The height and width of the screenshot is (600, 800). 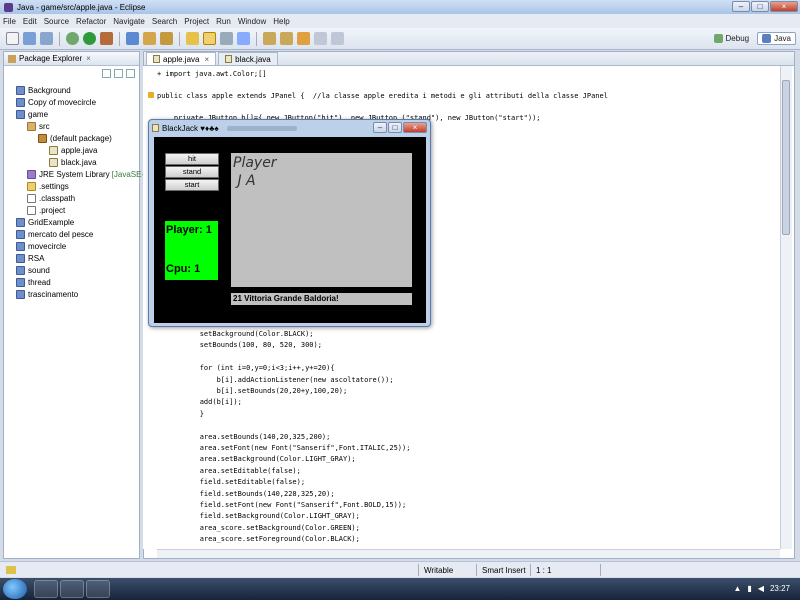 What do you see at coordinates (79, 162) in the screenshot?
I see `tree-item-label: black.java` at bounding box center [79, 162].